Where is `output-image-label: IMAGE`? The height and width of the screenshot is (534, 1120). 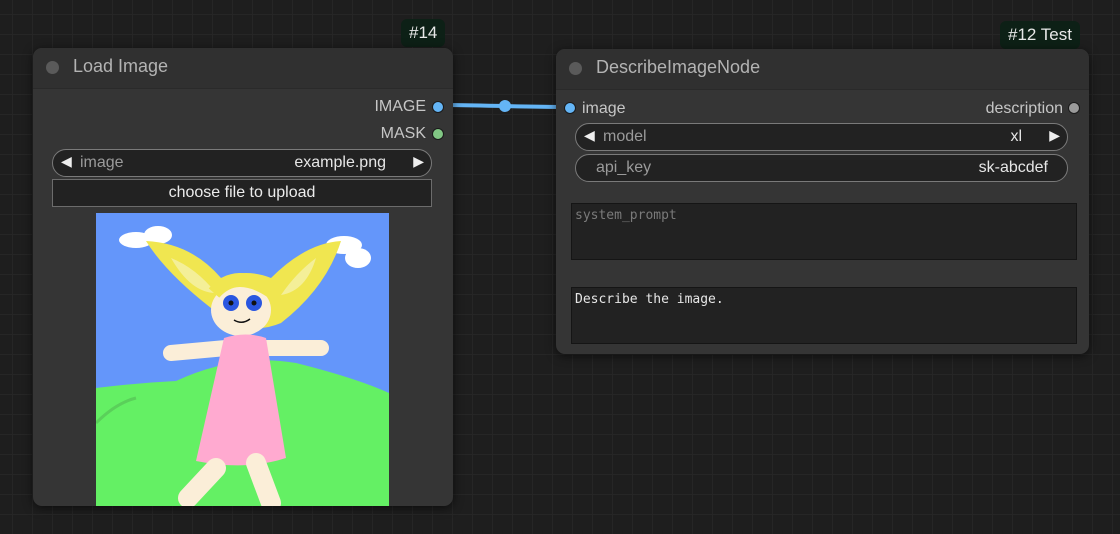
output-image-label: IMAGE is located at coordinates (400, 106).